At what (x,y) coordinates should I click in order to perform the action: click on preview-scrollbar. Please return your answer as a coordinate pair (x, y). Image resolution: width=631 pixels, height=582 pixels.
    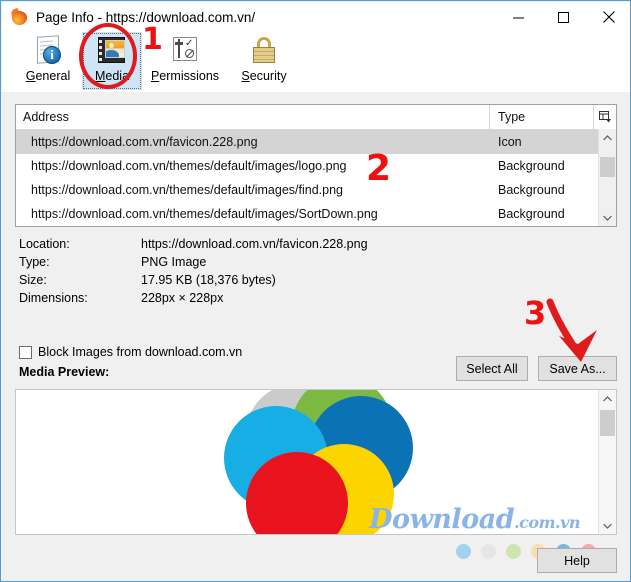
    Looking at the image, I should click on (607, 462).